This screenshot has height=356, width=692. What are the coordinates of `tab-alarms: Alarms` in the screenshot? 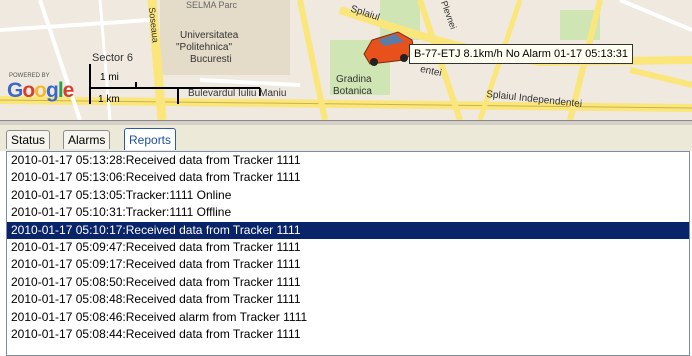 It's located at (87, 139).